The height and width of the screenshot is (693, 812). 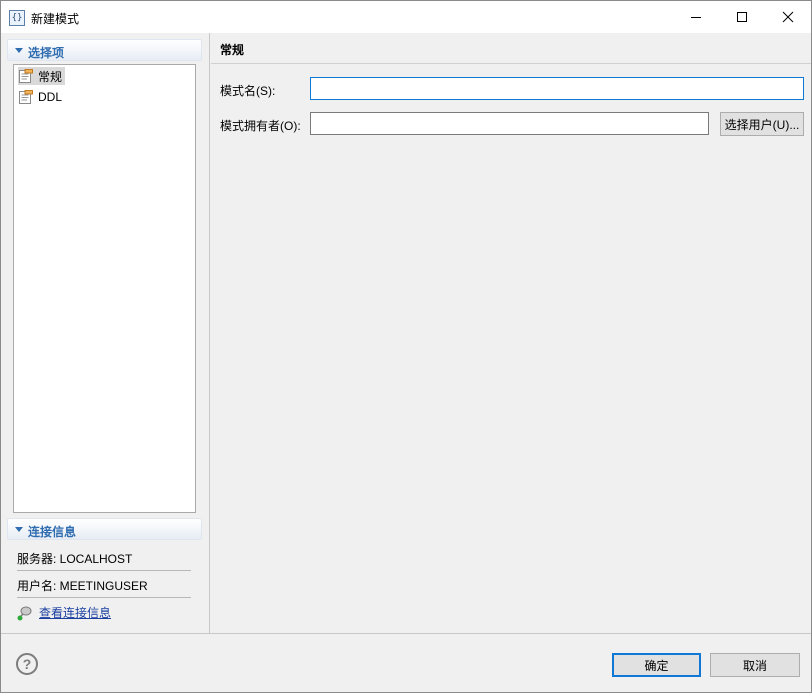 I want to click on section-header: 常规, so click(x=511, y=48).